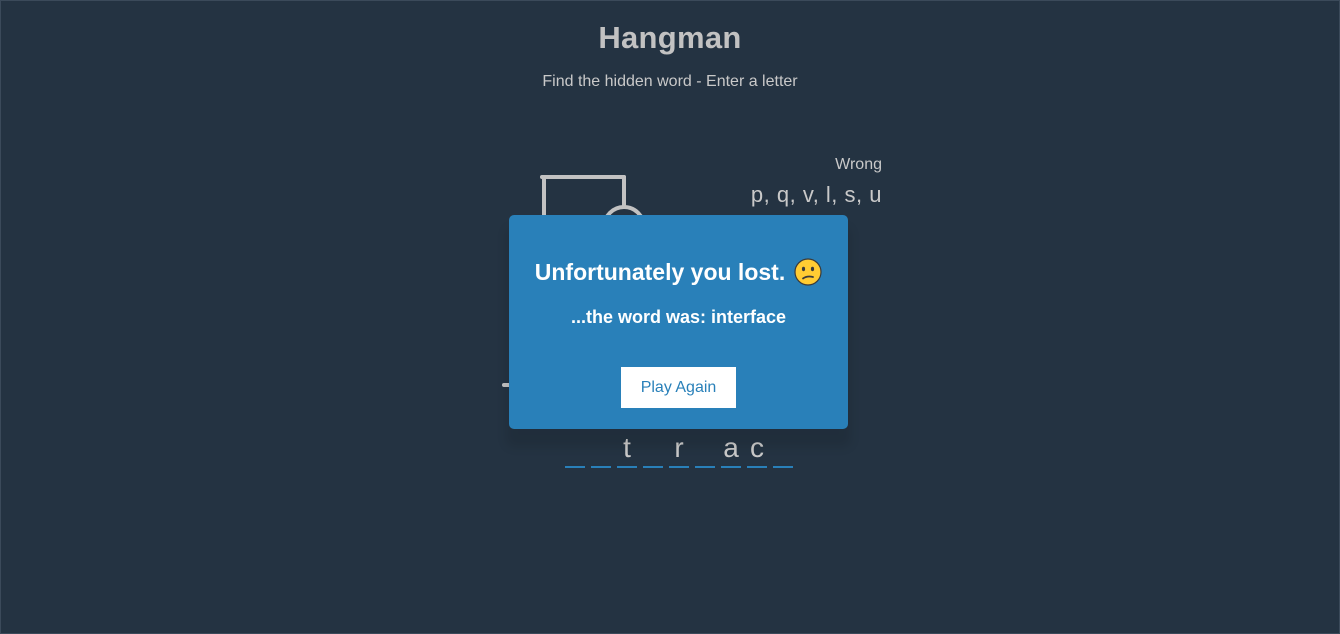  I want to click on hidden-word: t r a c, so click(679, 449).